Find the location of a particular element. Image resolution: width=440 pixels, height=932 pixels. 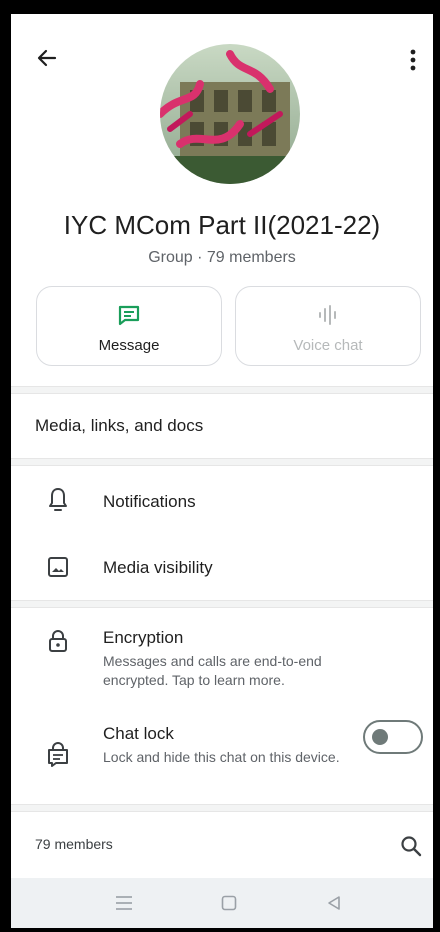

message-button: Message is located at coordinates (129, 326).